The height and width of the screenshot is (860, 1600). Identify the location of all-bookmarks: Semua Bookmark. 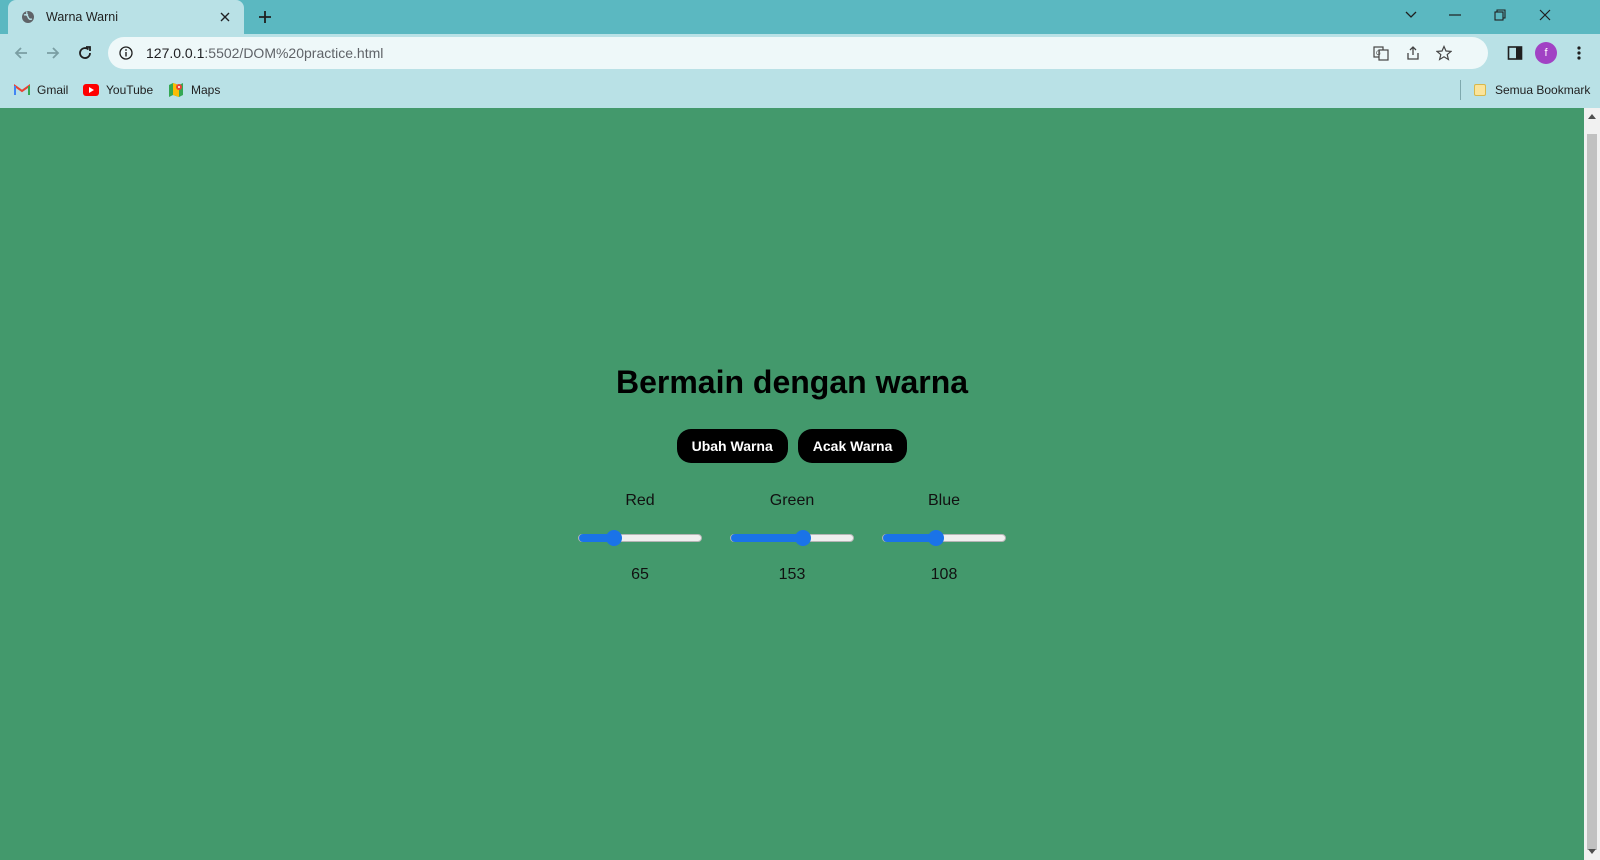
(1531, 90).